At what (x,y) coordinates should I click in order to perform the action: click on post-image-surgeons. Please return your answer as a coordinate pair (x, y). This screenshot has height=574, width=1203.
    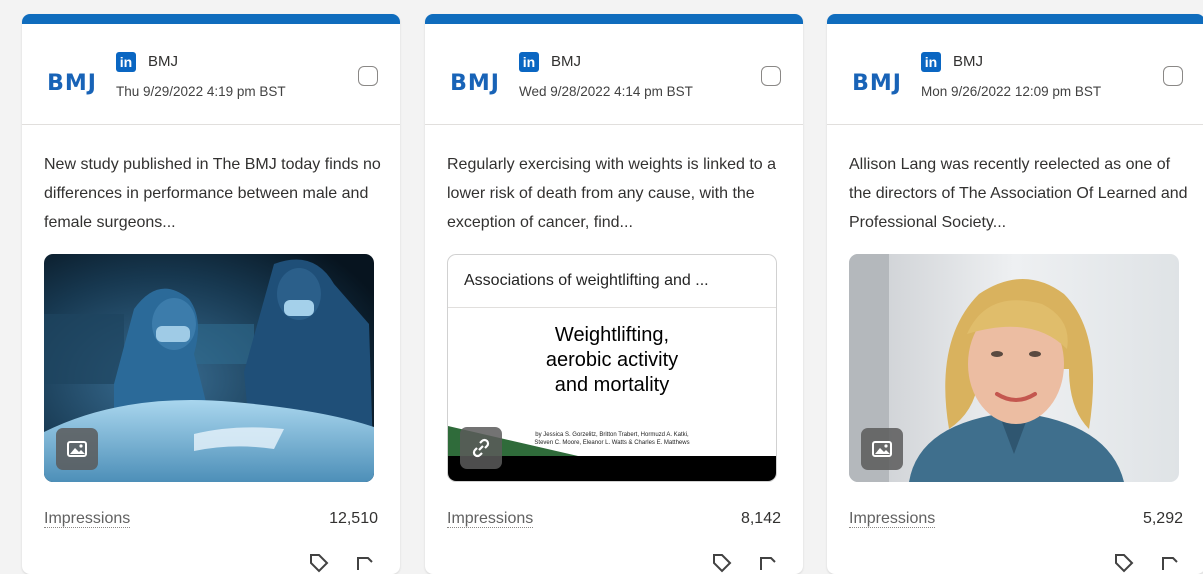
    Looking at the image, I should click on (209, 368).